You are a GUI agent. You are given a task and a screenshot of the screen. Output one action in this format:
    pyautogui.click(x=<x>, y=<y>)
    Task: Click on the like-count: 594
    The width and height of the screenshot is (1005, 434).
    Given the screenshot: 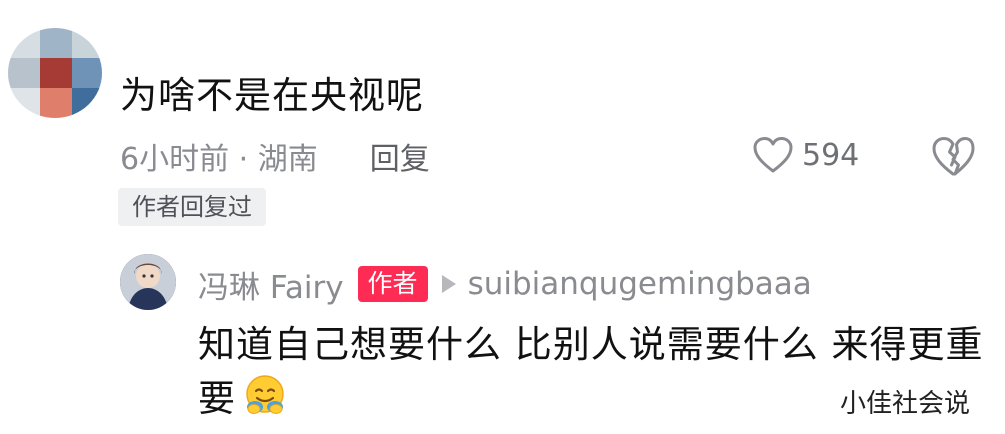 What is the action you would take?
    pyautogui.click(x=831, y=155)
    